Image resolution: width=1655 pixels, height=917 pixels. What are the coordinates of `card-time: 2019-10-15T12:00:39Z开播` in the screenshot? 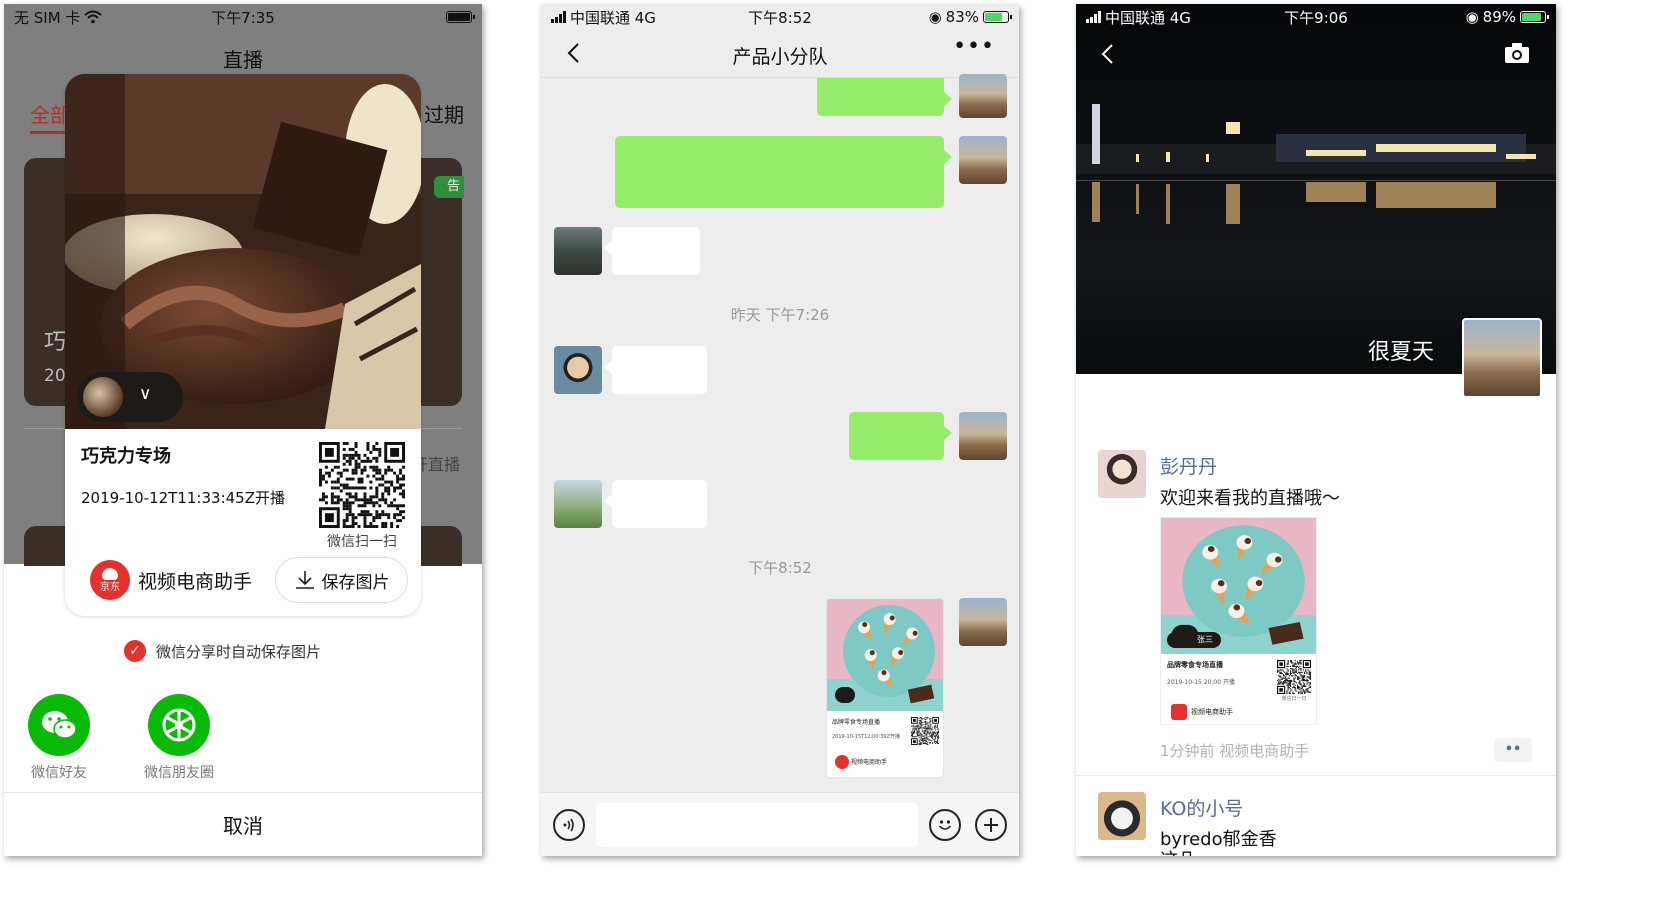 It's located at (866, 737).